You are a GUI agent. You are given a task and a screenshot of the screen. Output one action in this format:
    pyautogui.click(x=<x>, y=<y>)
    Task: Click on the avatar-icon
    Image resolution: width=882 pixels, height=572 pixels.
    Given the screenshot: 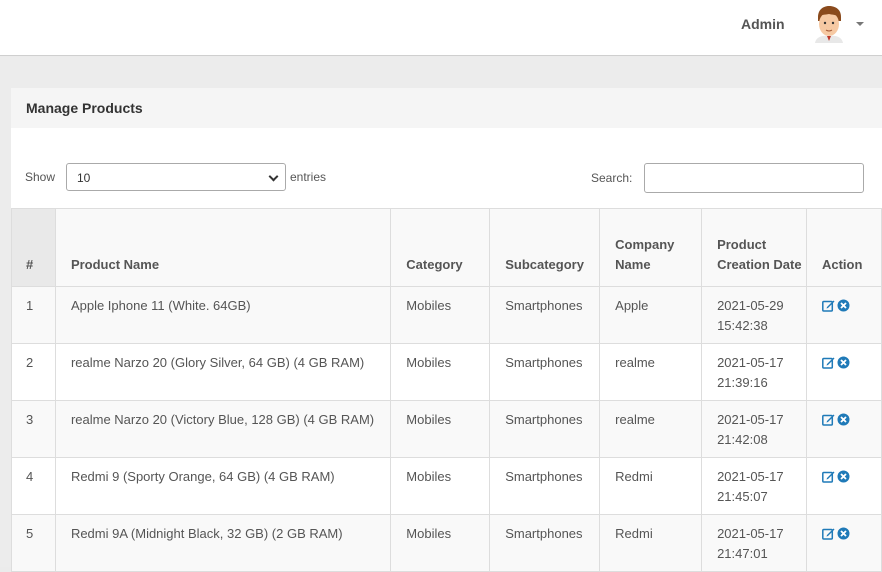 What is the action you would take?
    pyautogui.click(x=829, y=24)
    